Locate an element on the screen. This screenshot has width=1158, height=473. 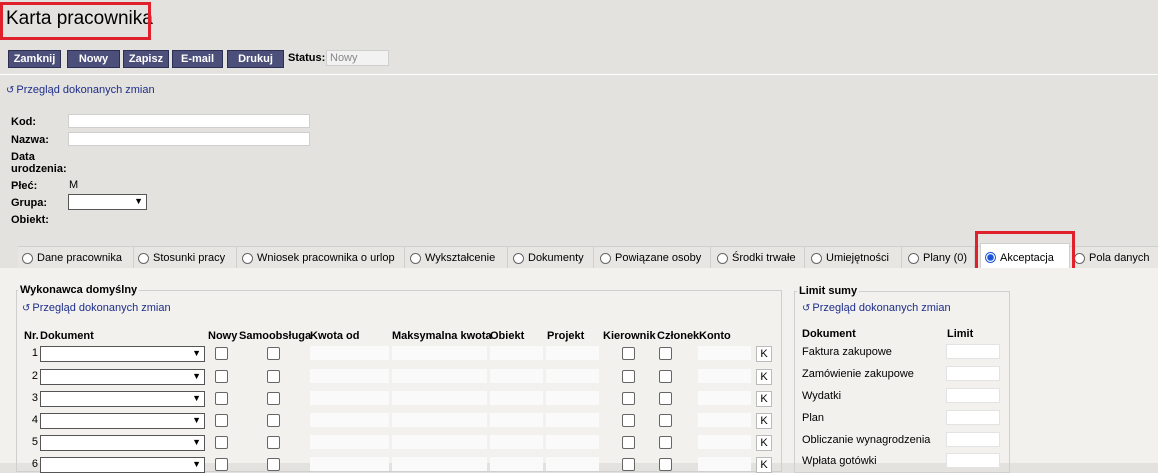
wykonawca-history-link: ↺ Przegląd dokonanych zmian is located at coordinates (96, 308).